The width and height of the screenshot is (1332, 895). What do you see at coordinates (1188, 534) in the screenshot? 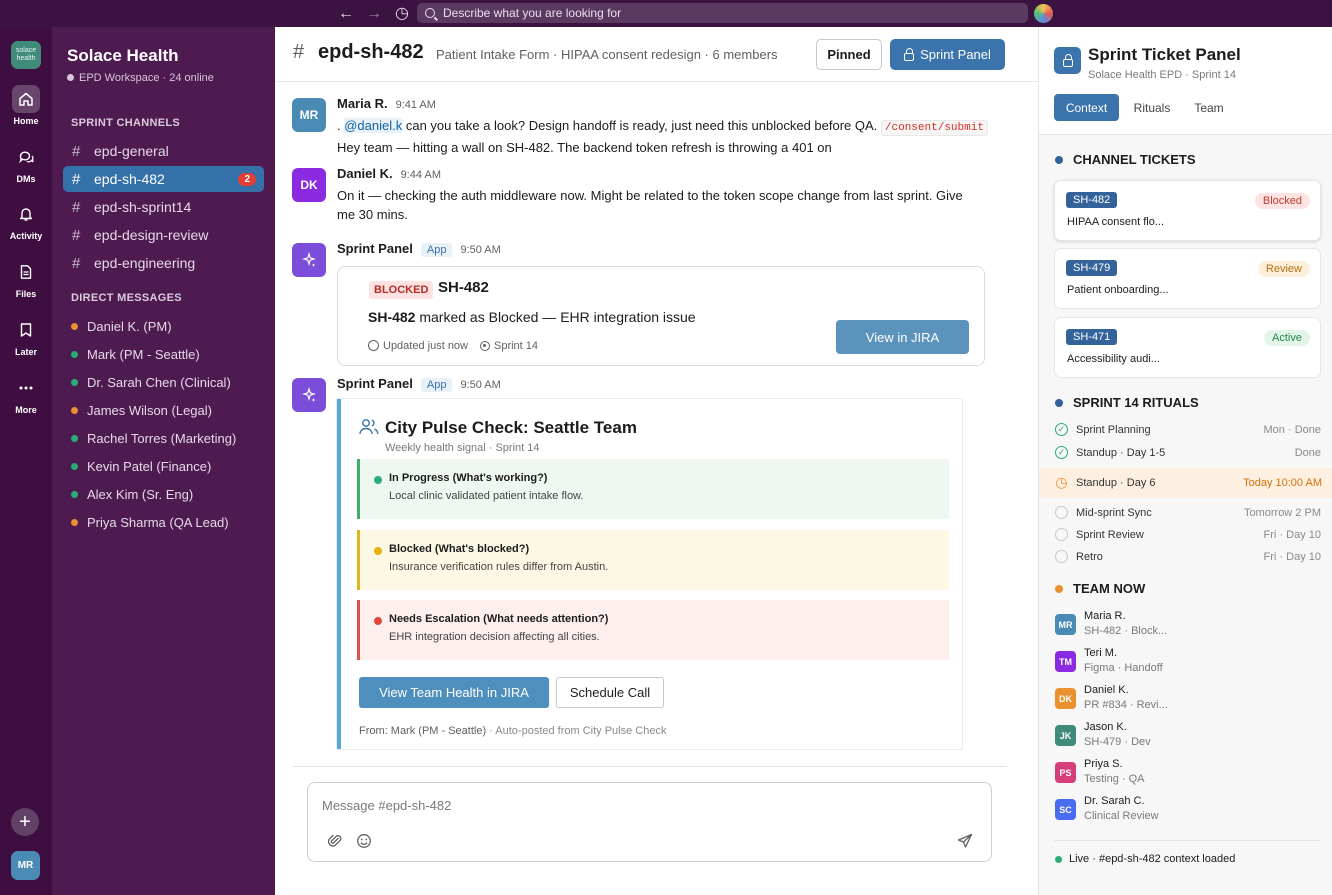
I see `ritual-row: Sprint Review Fri · Day 10` at bounding box center [1188, 534].